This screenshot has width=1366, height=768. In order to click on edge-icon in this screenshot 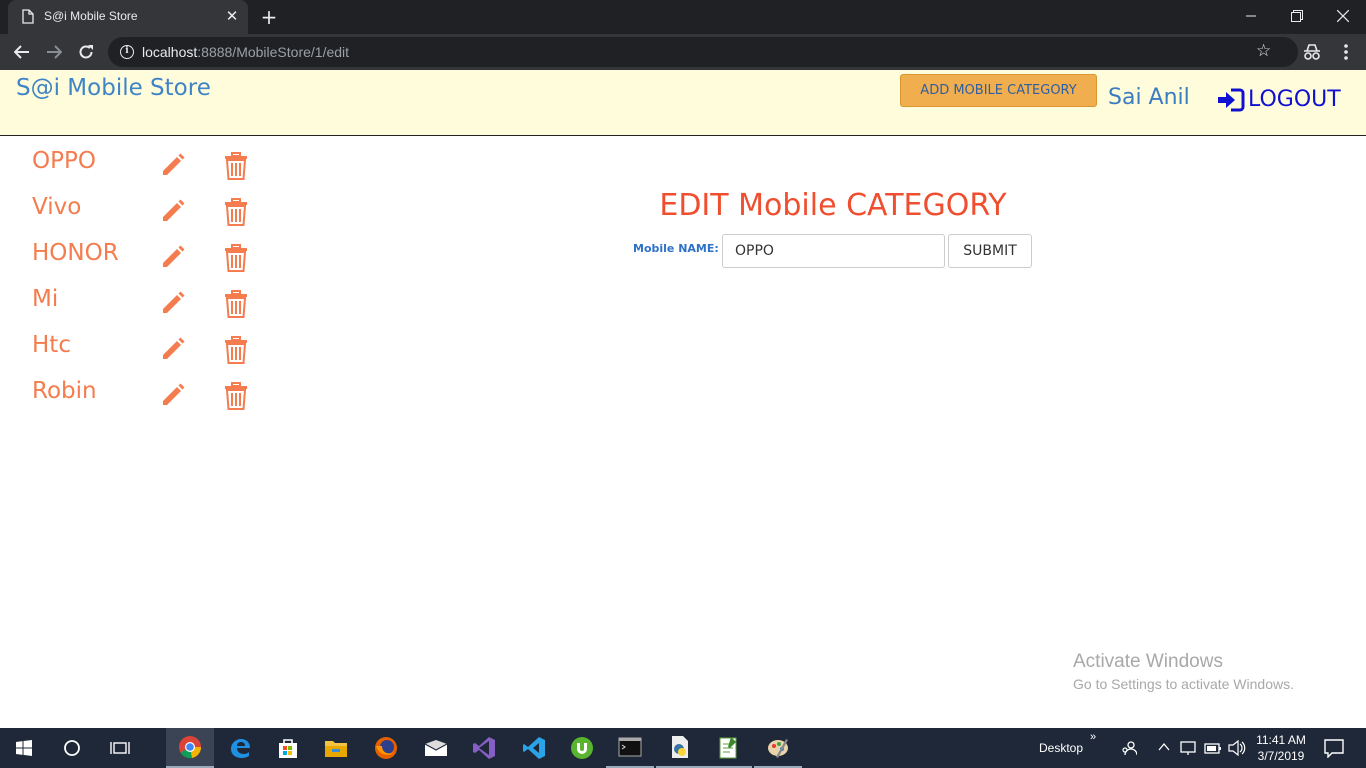, I will do `click(240, 748)`.